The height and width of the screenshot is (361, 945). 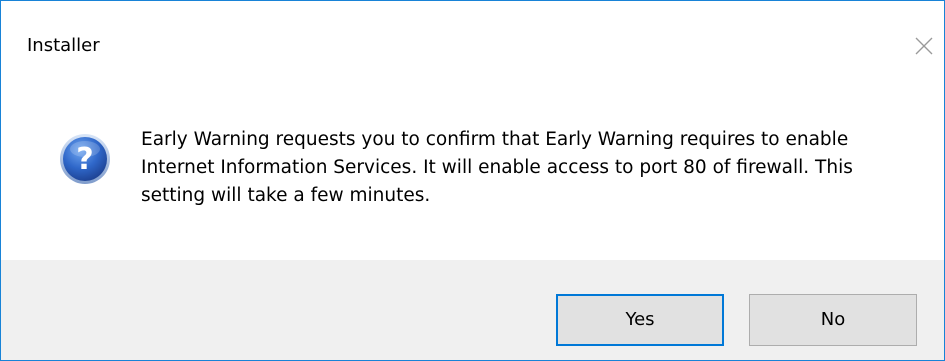 I want to click on yes-button: Yes, so click(x=640, y=320).